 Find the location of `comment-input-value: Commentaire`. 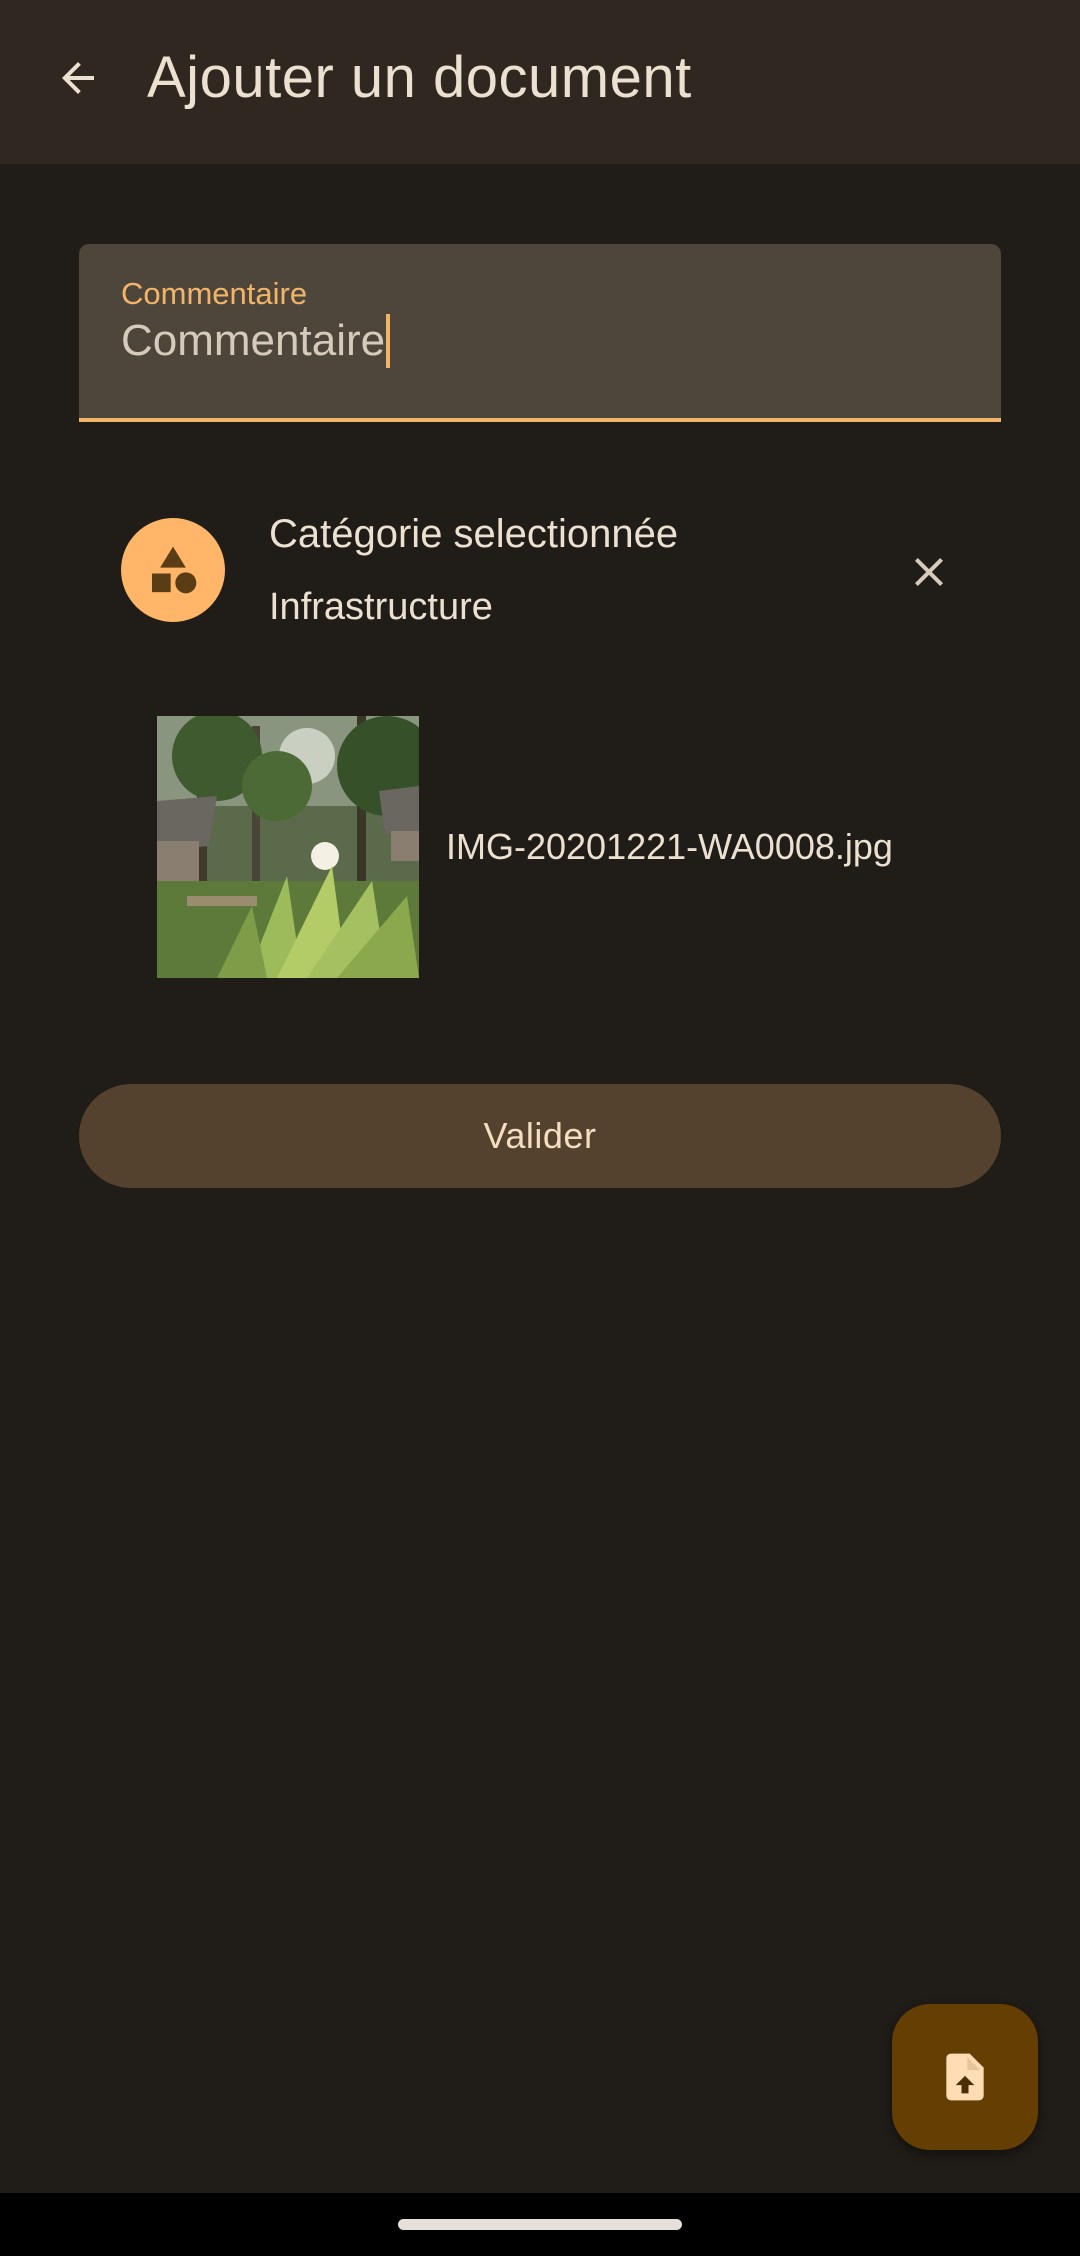

comment-input-value: Commentaire is located at coordinates (253, 340).